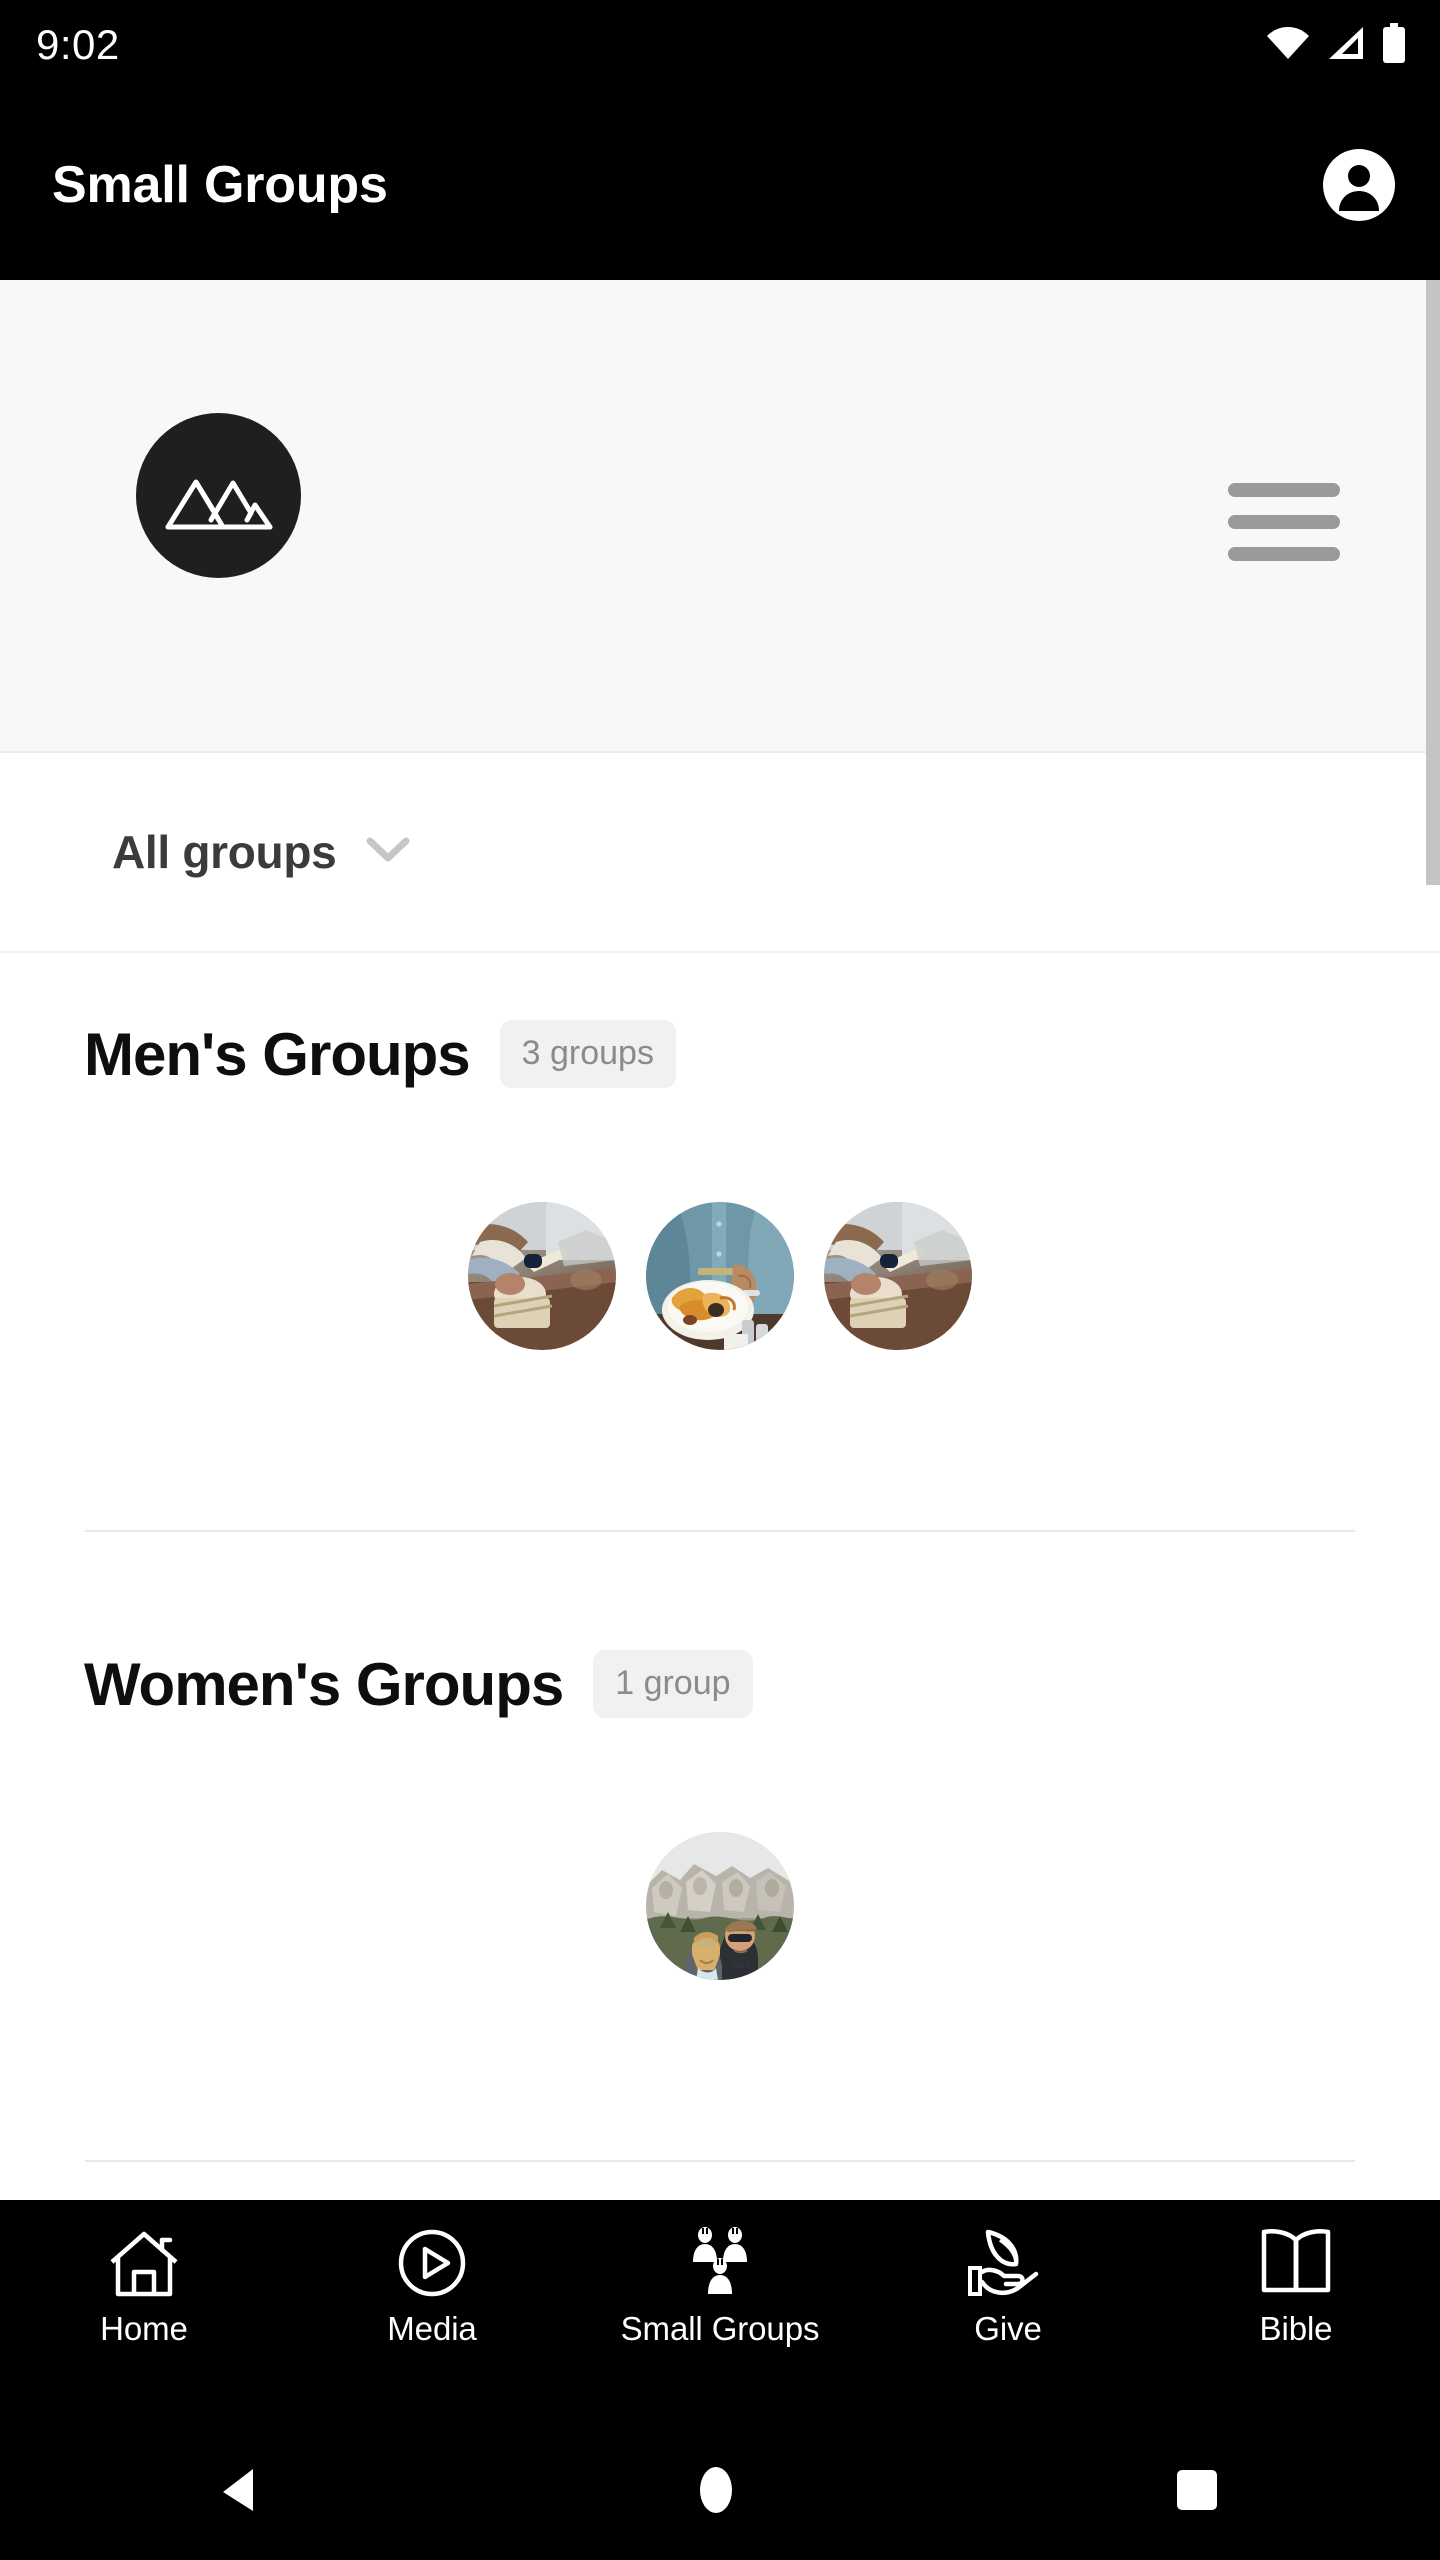 The height and width of the screenshot is (2560, 1440). I want to click on home-circle-icon, so click(716, 2492).